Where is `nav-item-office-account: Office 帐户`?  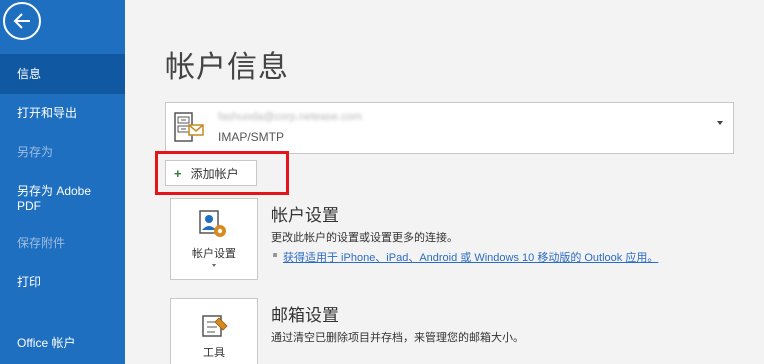
nav-item-office-account: Office 帐户 is located at coordinates (42, 343).